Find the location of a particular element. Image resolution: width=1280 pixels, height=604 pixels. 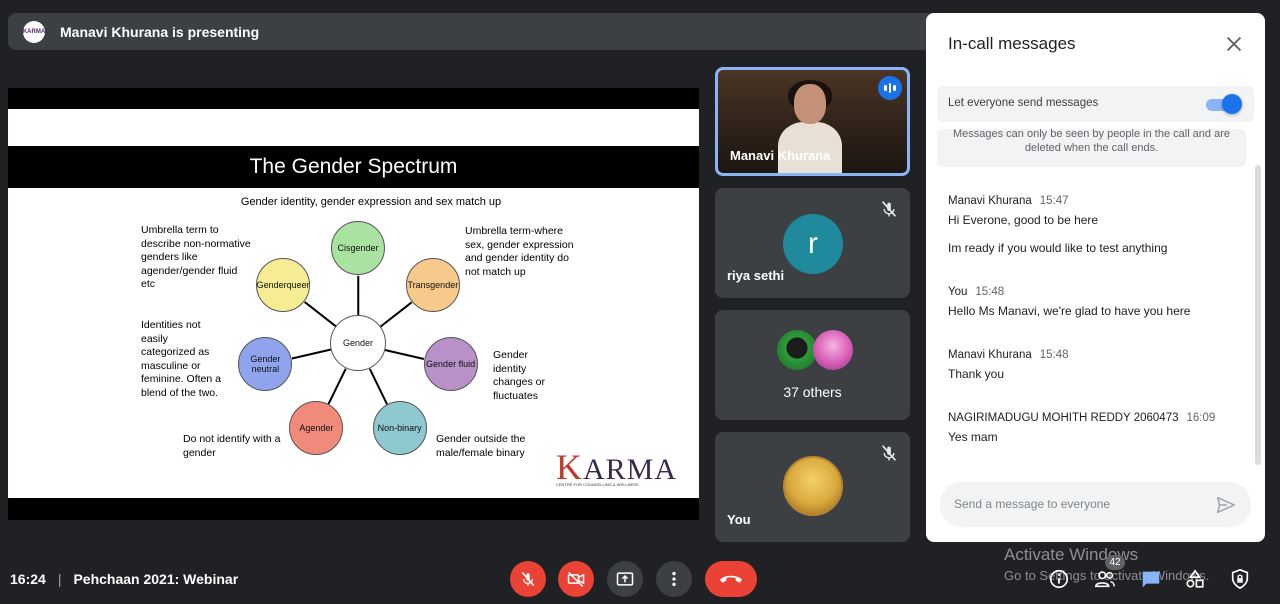

mic-toggle-button is located at coordinates (528, 579).